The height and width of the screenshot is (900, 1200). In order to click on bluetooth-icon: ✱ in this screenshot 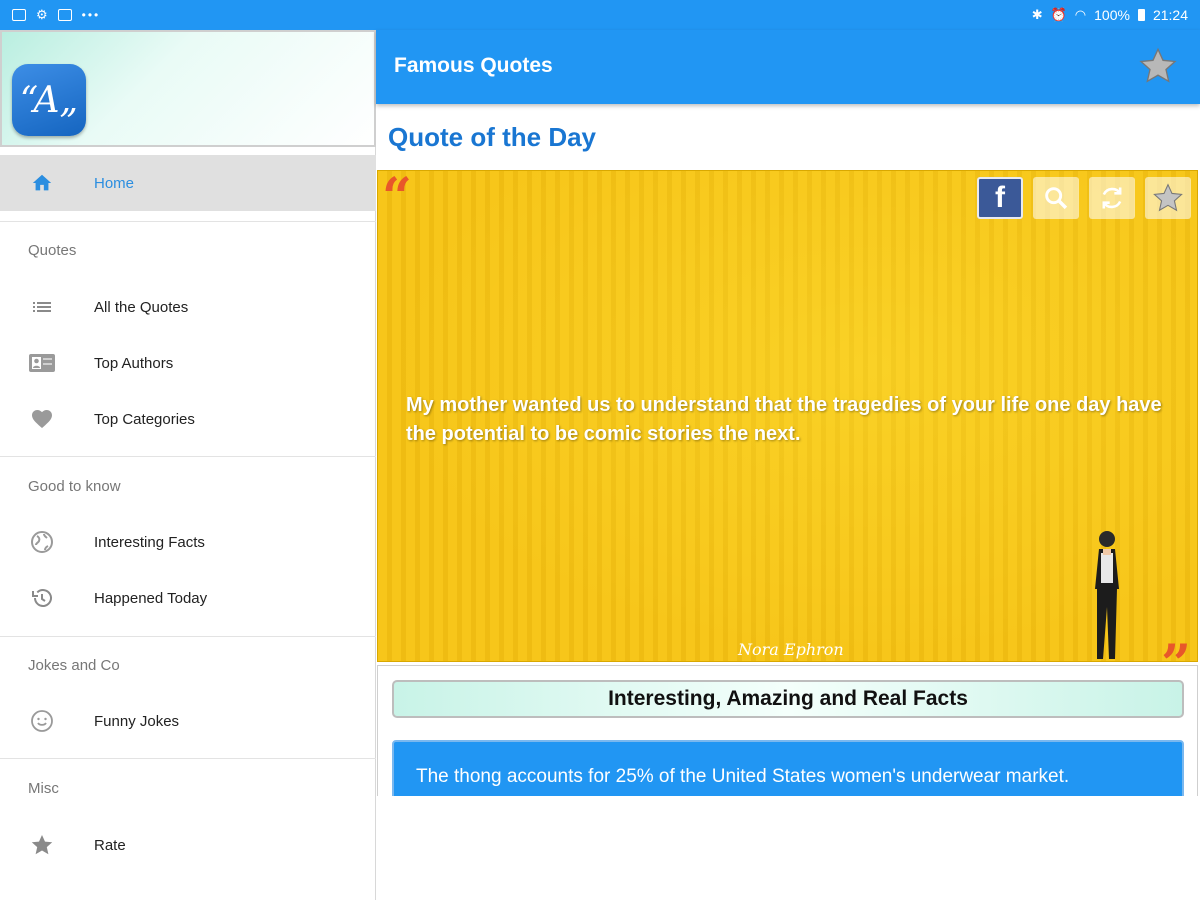, I will do `click(1037, 14)`.